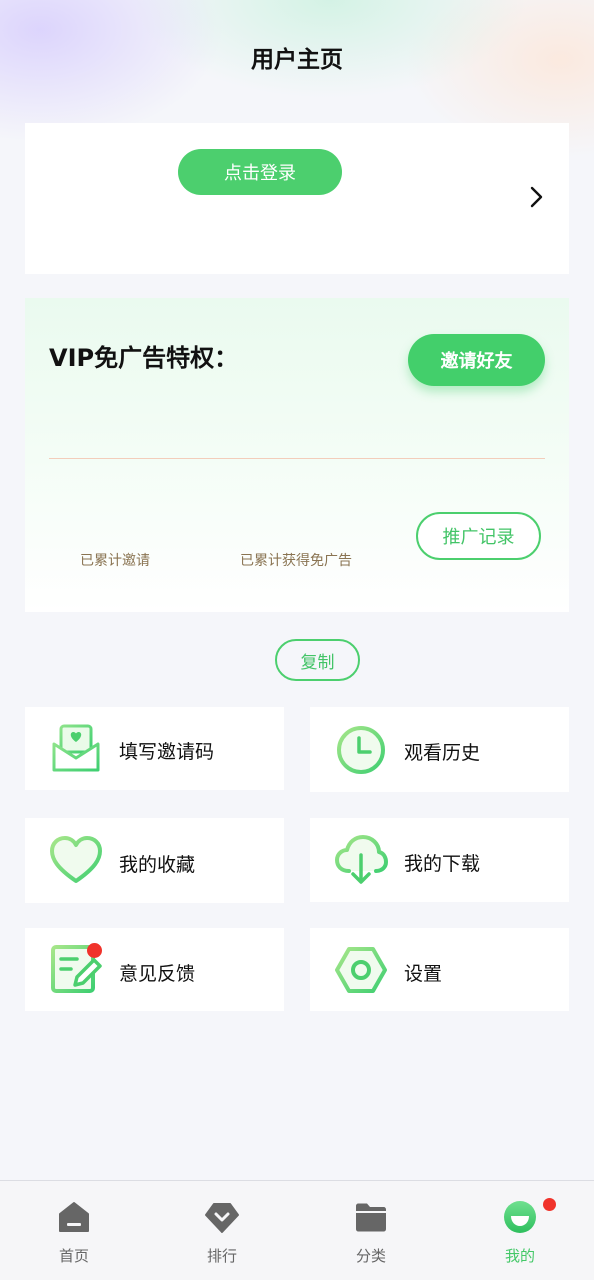 The width and height of the screenshot is (594, 1280). Describe the element at coordinates (297, 60) in the screenshot. I see `page-title: 用户主页` at that location.